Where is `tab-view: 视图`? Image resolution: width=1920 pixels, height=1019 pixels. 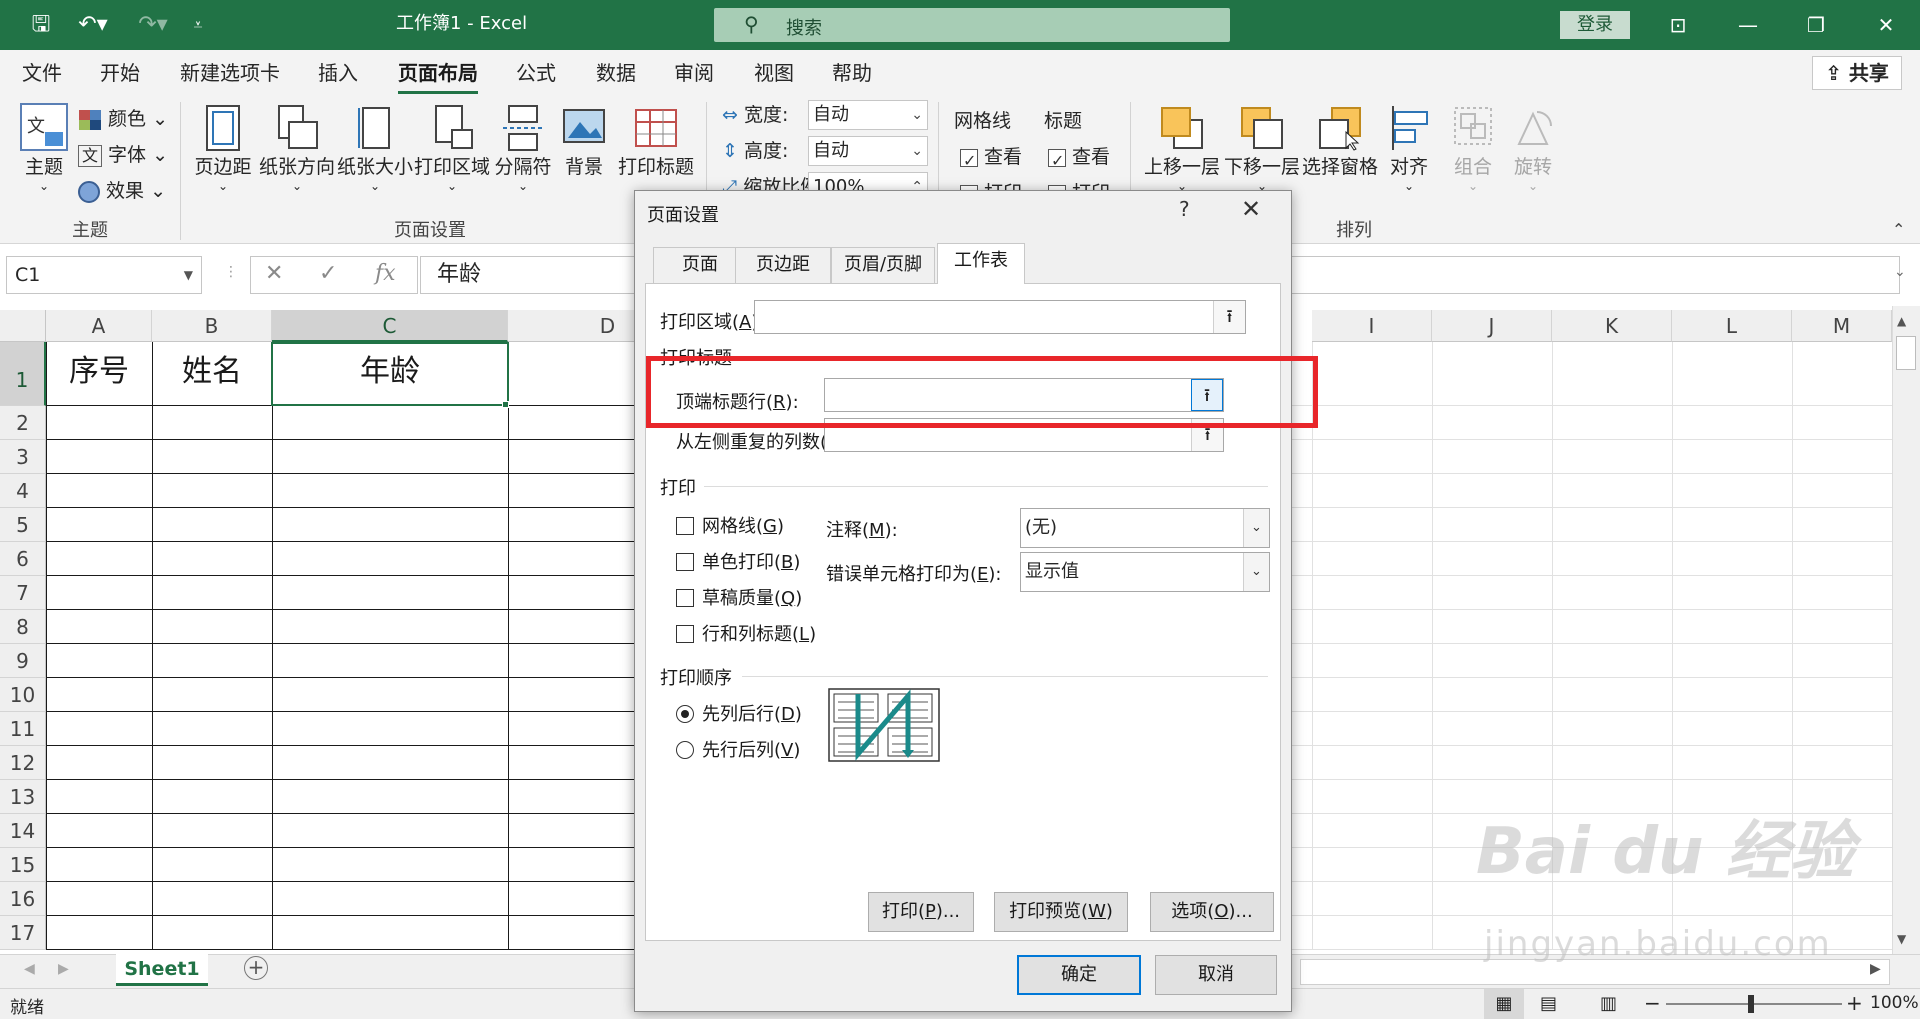
tab-view: 视图 is located at coordinates (774, 73).